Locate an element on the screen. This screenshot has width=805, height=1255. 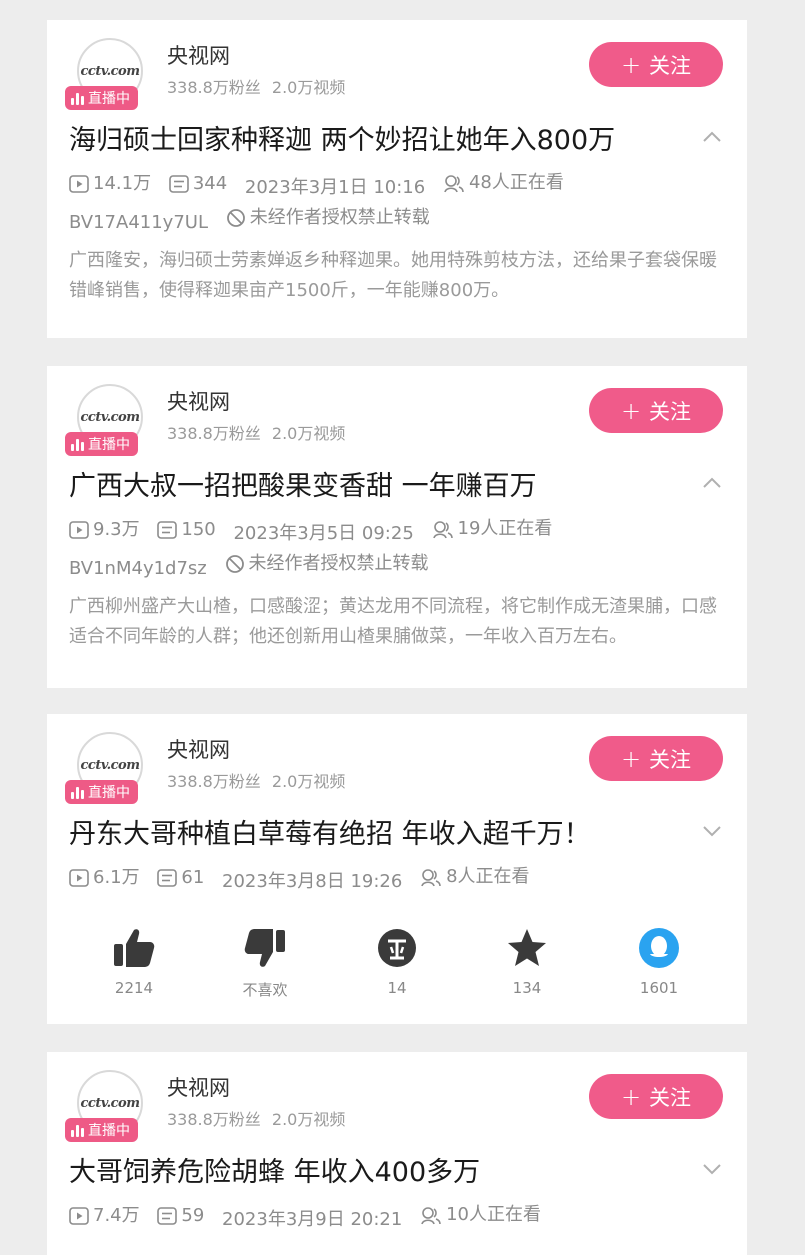
thumbs-up-icon is located at coordinates (134, 948).